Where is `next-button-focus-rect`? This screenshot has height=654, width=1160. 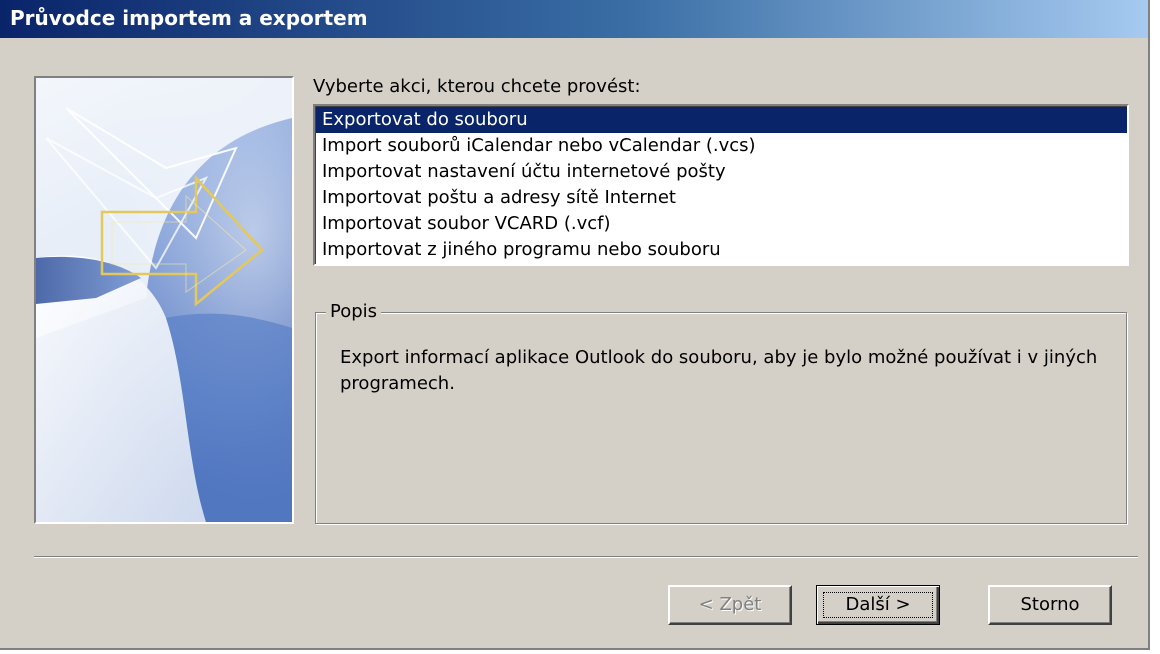 next-button-focus-rect is located at coordinates (878, 605).